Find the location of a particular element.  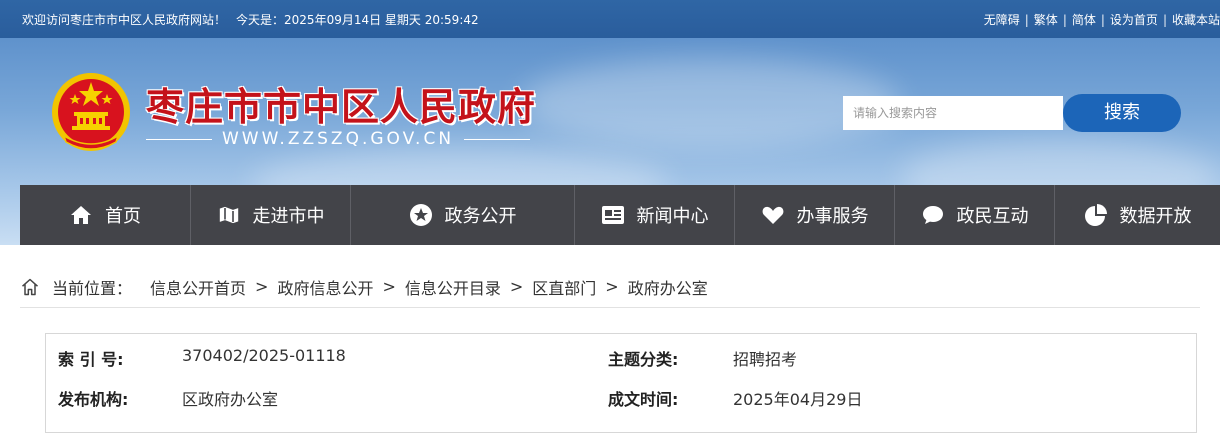

accessibility-link: 无障碍 is located at coordinates (1002, 20).